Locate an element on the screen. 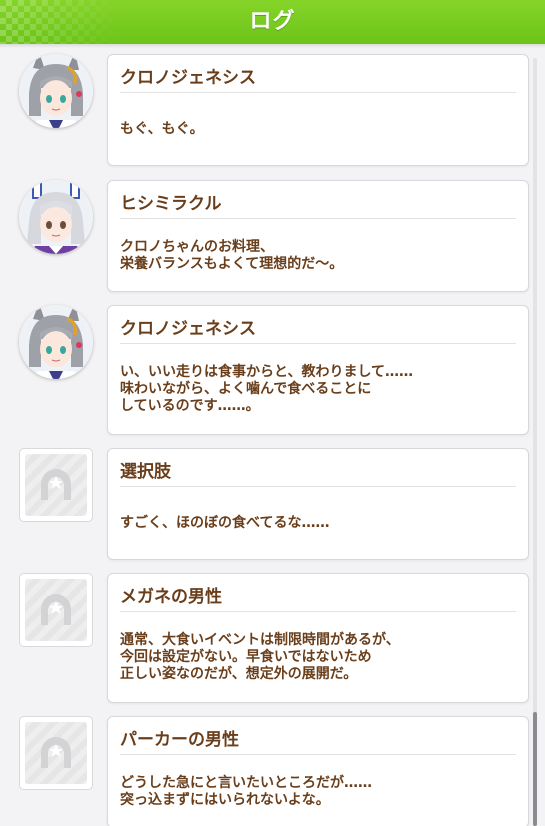  log-entry: ヒシミラクル クロノちゃんのお料理、 栄養バランスもよくて理想的だ～。 is located at coordinates (272, 236).